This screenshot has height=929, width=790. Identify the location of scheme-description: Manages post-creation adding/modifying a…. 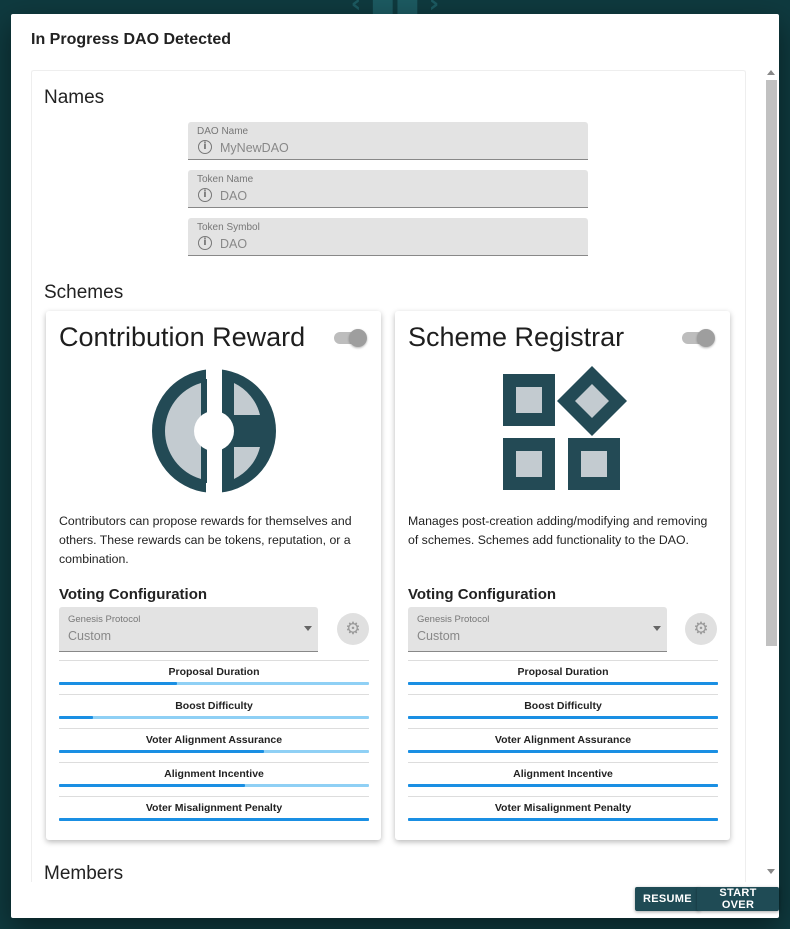
(558, 530).